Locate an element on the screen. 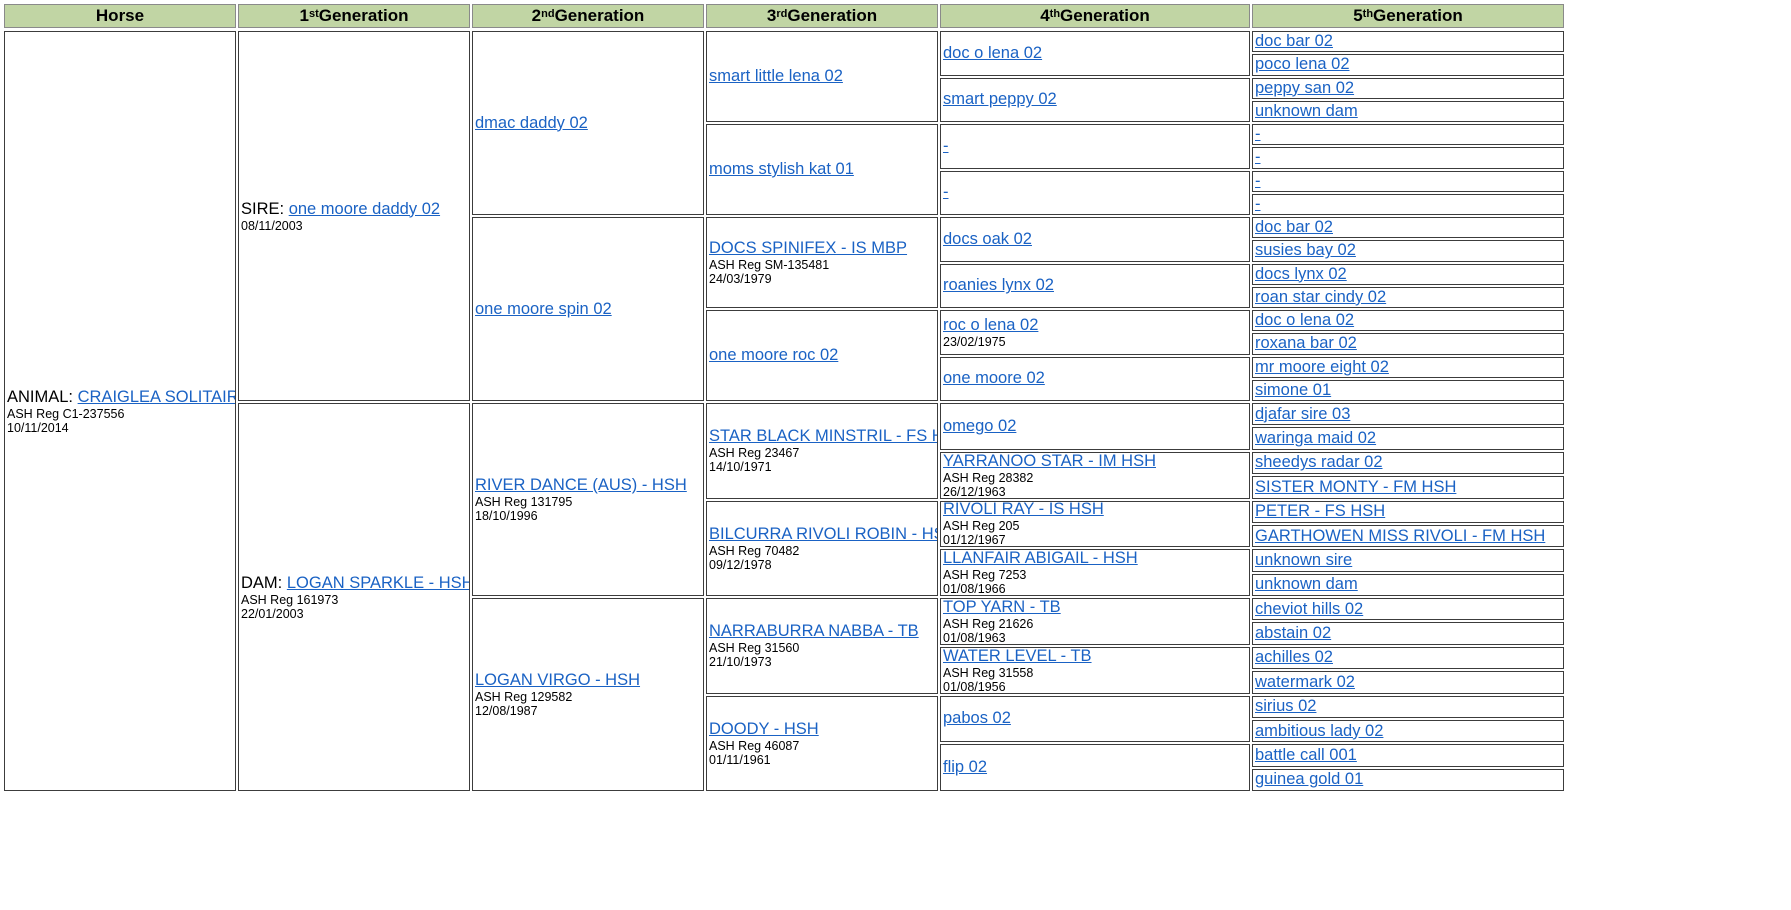 This screenshot has height=910, width=1791. horse-link: poco lena 02 is located at coordinates (1302, 64).